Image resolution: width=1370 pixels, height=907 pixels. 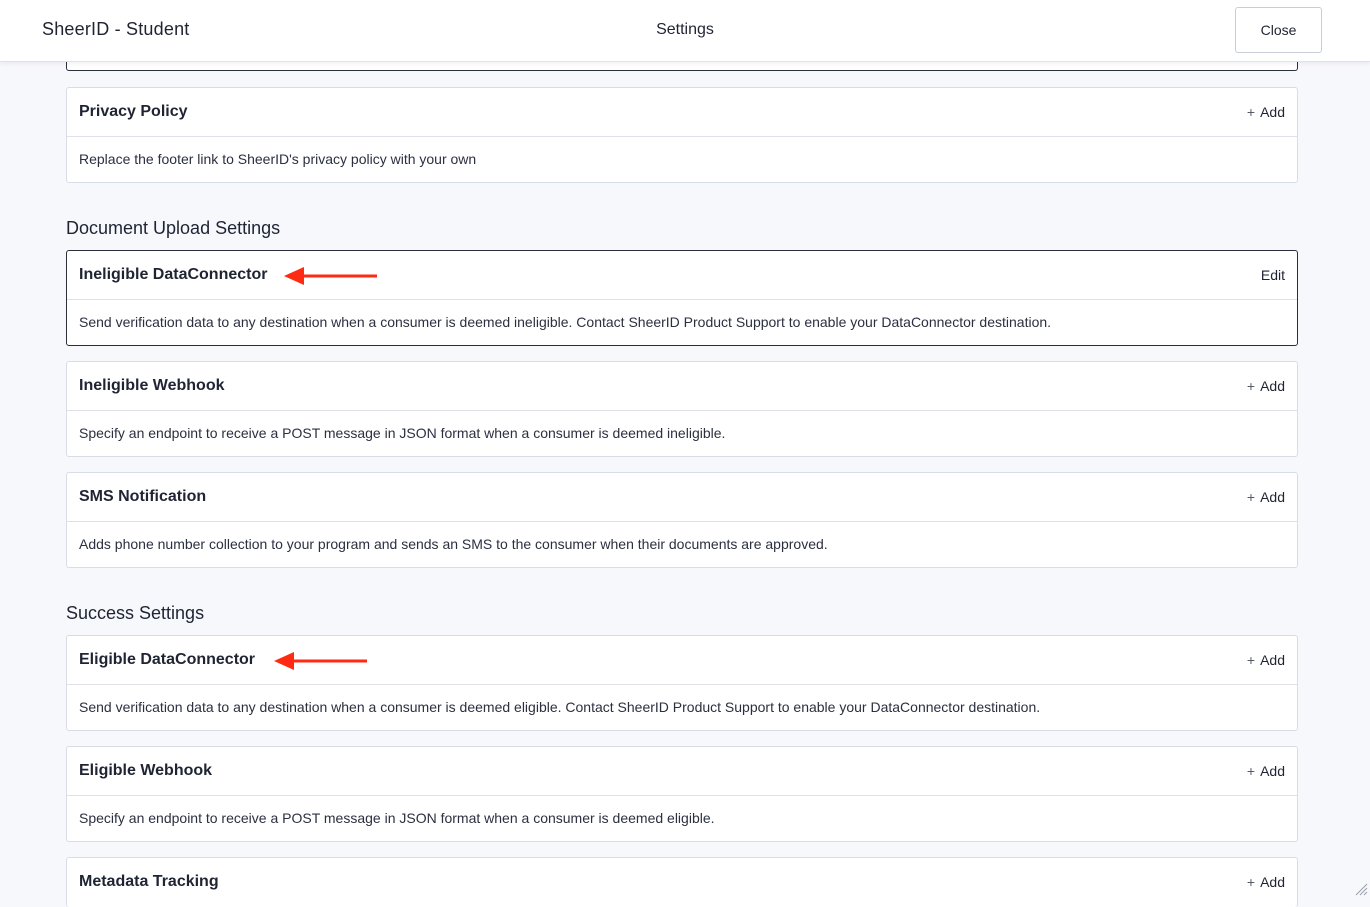 I want to click on eligible-dataconnector-add-button: + Add, so click(x=1266, y=660).